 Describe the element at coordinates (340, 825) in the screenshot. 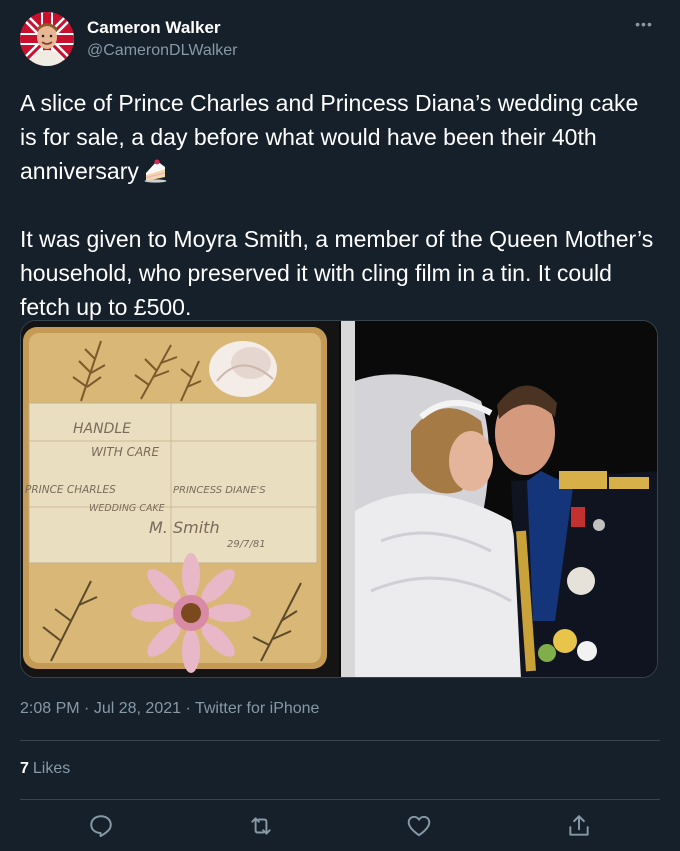

I see `tweet-actions` at that location.